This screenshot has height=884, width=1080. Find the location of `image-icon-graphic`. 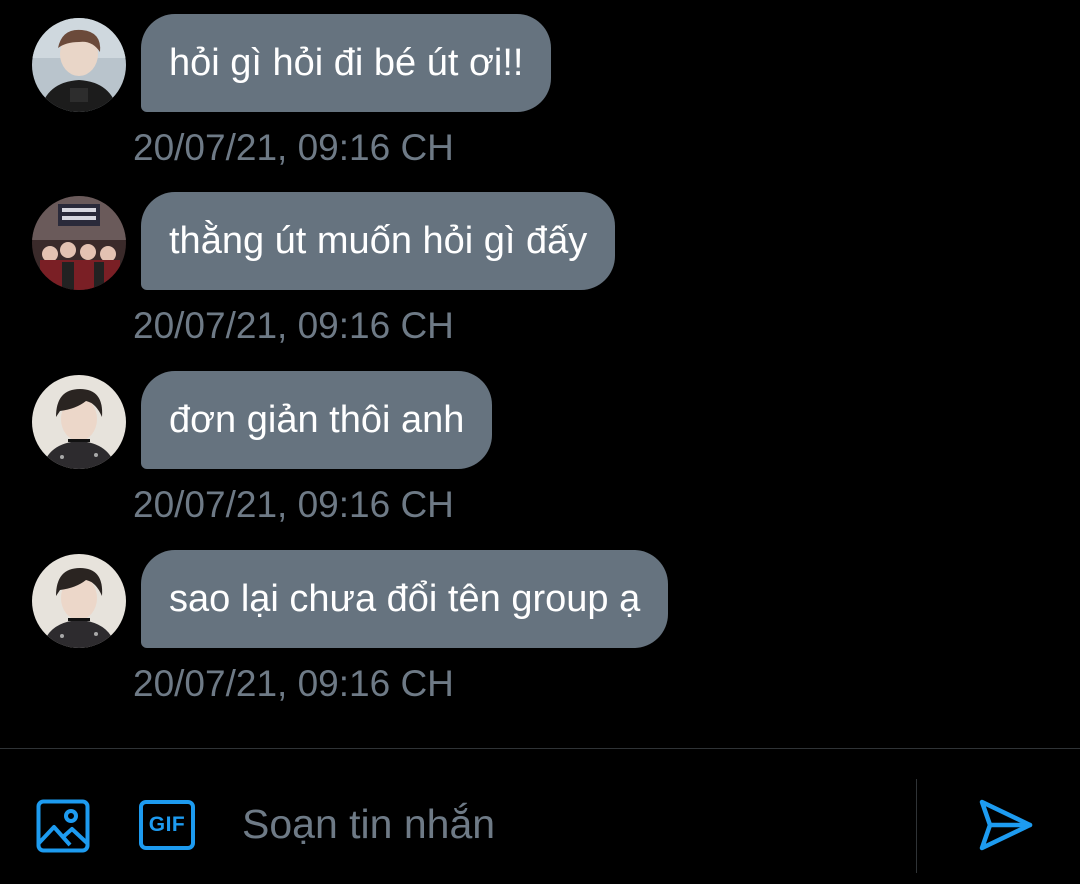

image-icon-graphic is located at coordinates (63, 826).